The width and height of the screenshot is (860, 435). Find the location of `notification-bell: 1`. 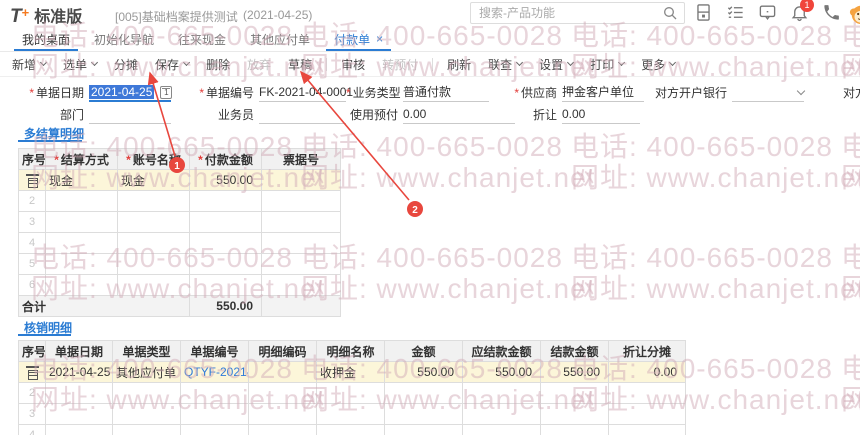

notification-bell: 1 is located at coordinates (802, 11).